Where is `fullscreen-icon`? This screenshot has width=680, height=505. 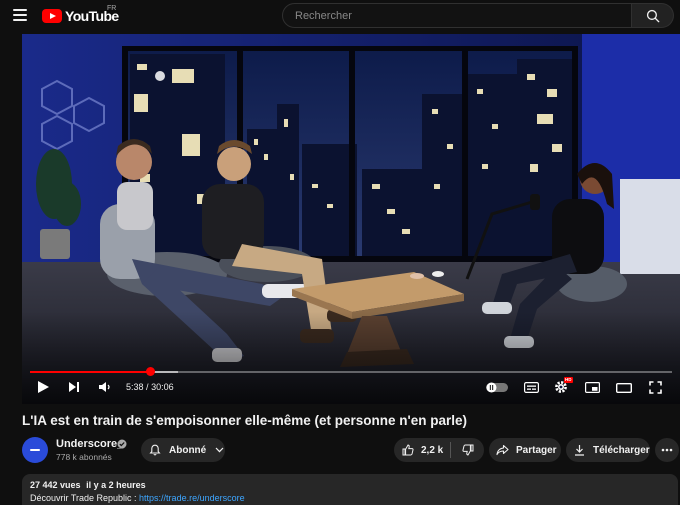
fullscreen-icon is located at coordinates (655, 387).